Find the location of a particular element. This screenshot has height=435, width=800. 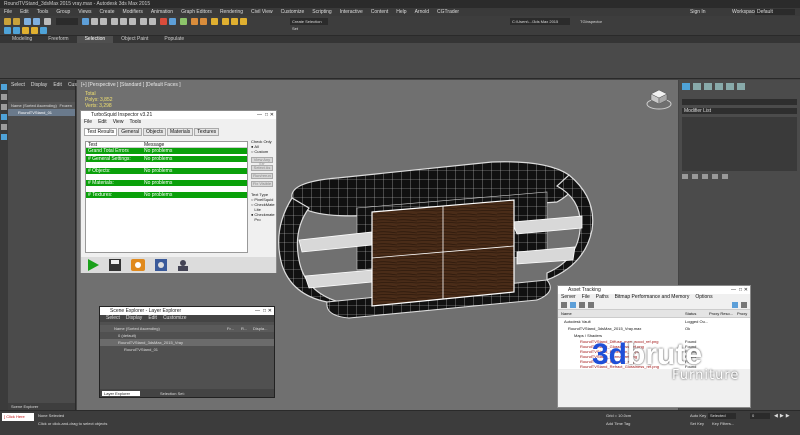

undo-icon is located at coordinates (7, 21).